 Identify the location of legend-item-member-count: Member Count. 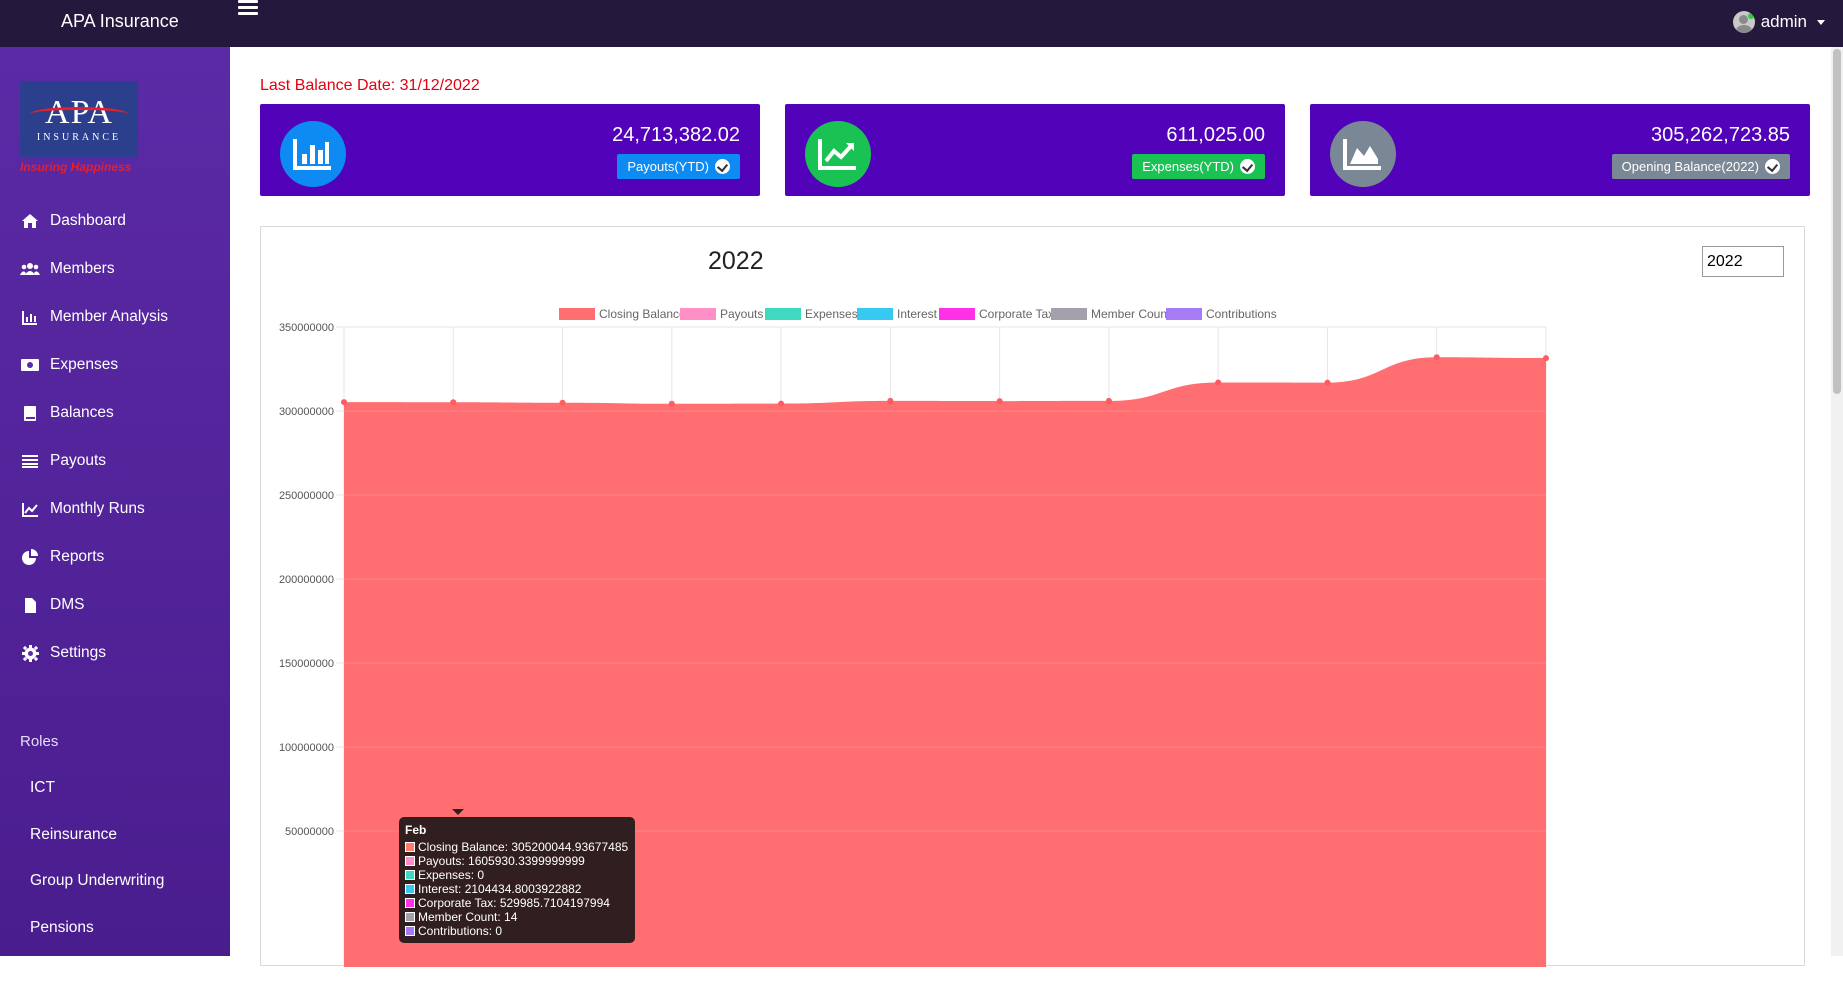
(1111, 314).